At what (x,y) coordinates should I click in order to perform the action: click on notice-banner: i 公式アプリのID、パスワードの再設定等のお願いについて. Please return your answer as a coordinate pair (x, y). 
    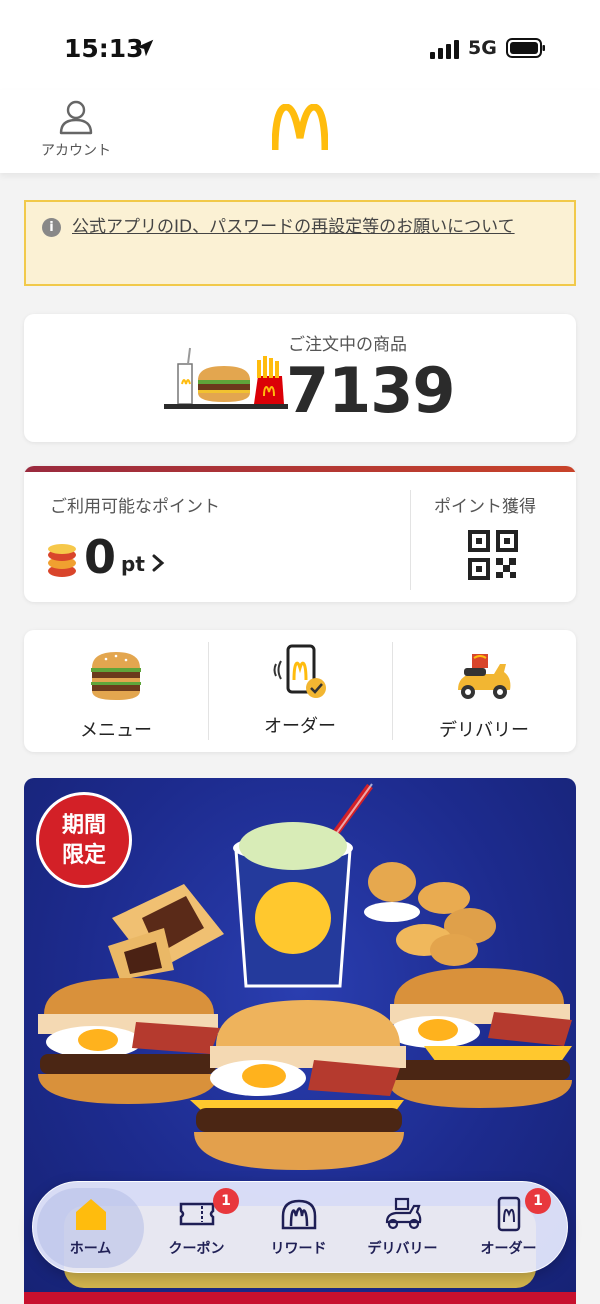
    Looking at the image, I should click on (300, 243).